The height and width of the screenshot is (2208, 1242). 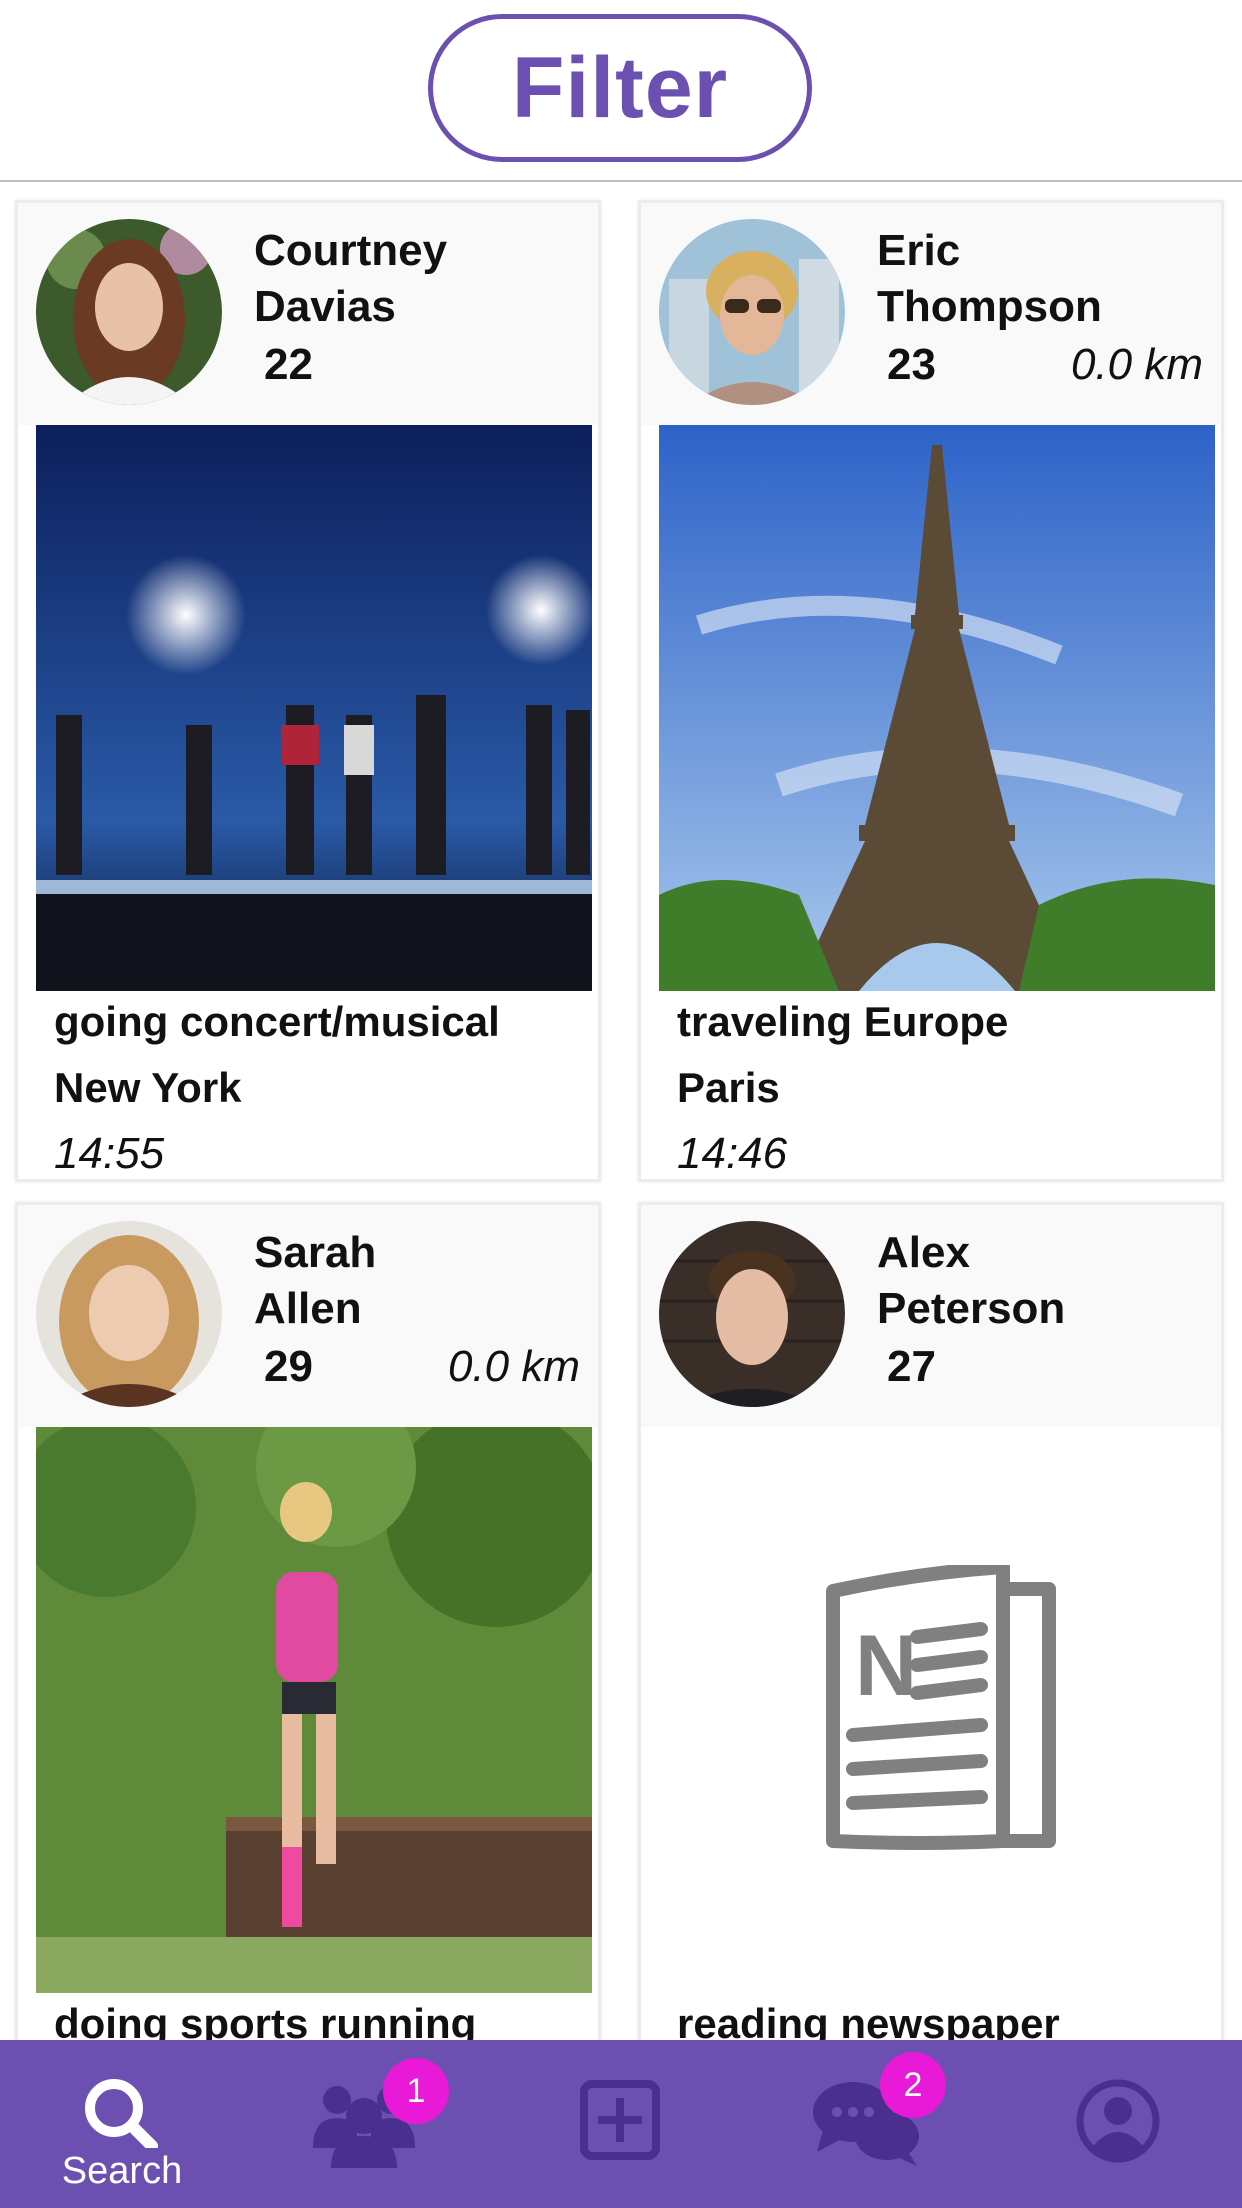 What do you see at coordinates (148, 1087) in the screenshot?
I see `activity-location: New York` at bounding box center [148, 1087].